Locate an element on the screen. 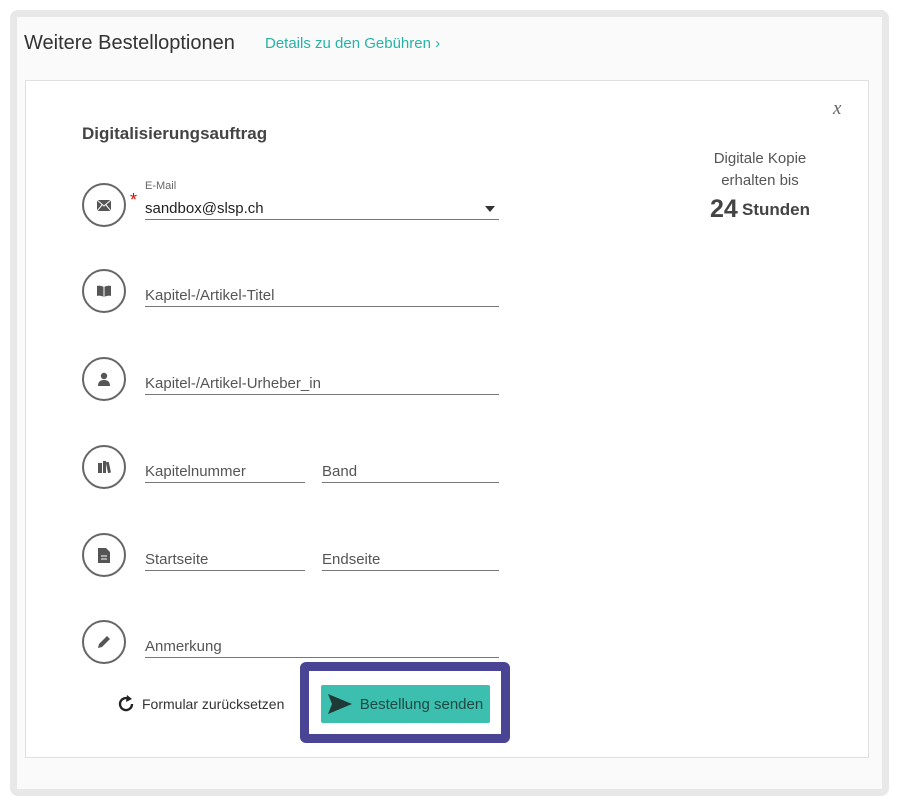 The height and width of the screenshot is (803, 897). form-title: Digitalisierungsauftrag is located at coordinates (175, 133).